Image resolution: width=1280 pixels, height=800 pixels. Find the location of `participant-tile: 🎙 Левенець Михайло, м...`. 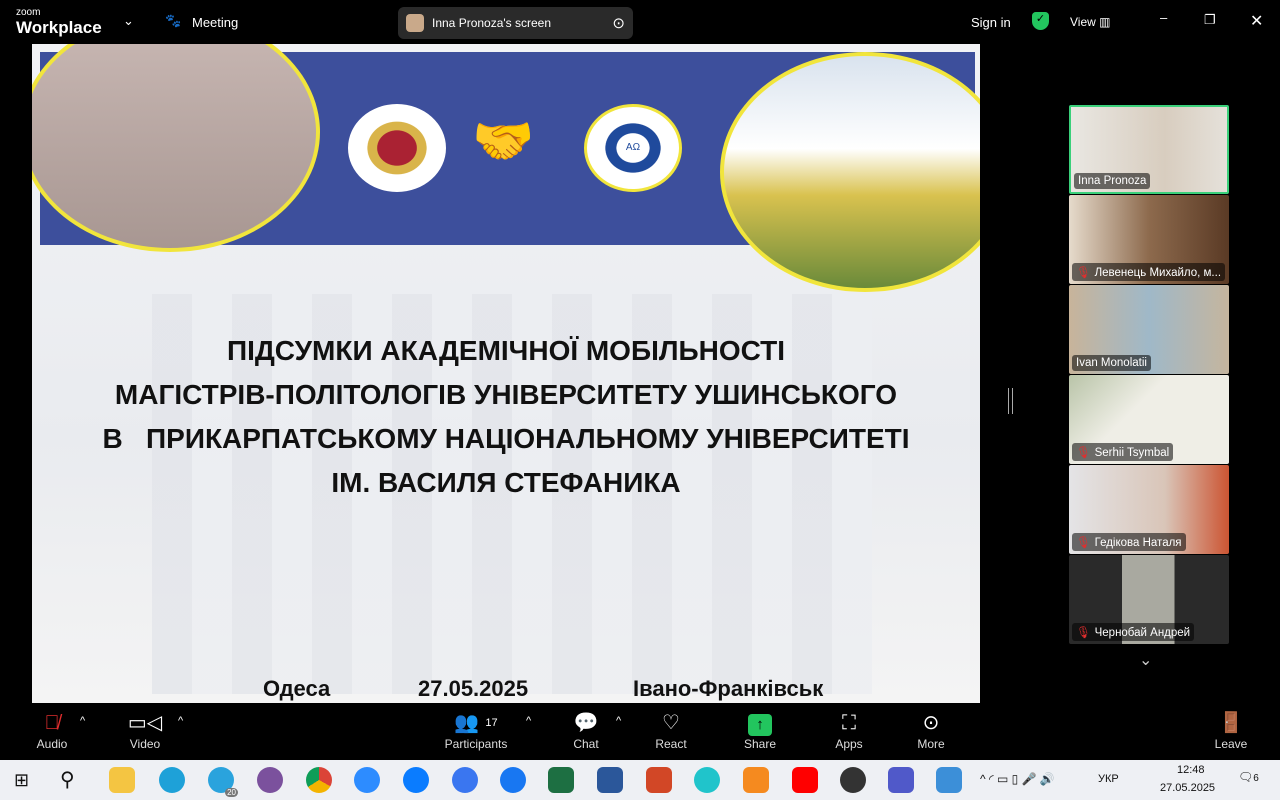

participant-tile: 🎙 Левенець Михайло, м... is located at coordinates (1149, 239).